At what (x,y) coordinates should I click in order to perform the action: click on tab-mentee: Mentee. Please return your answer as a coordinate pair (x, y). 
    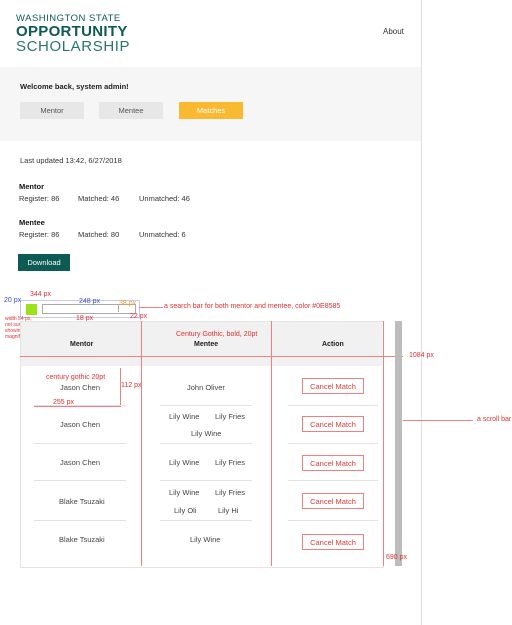
    Looking at the image, I should click on (131, 110).